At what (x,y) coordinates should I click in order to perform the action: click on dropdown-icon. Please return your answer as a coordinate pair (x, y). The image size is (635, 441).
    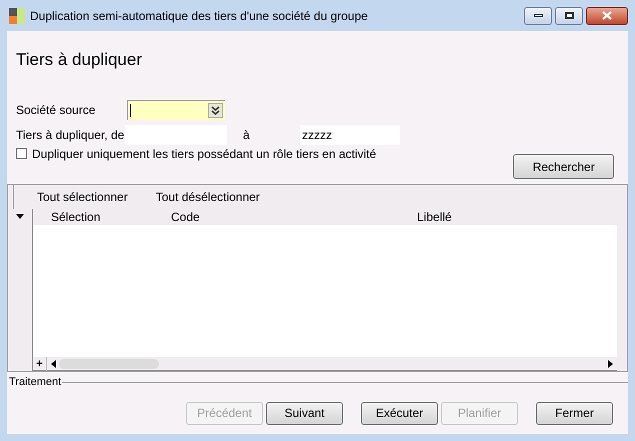
    Looking at the image, I should click on (215, 110).